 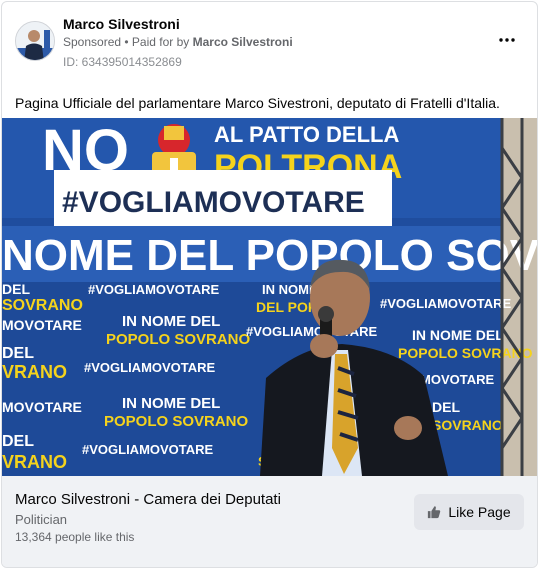 What do you see at coordinates (162, 42) in the screenshot?
I see `paid-for-prefix: Paid for by` at bounding box center [162, 42].